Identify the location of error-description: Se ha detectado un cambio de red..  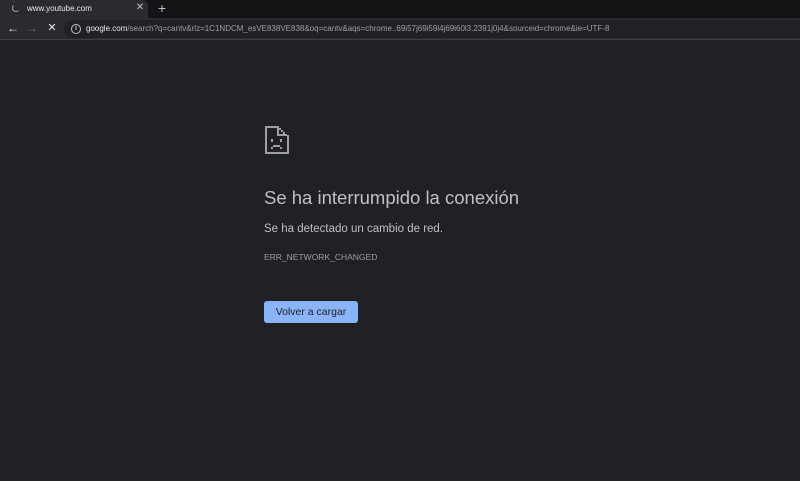
(354, 229).